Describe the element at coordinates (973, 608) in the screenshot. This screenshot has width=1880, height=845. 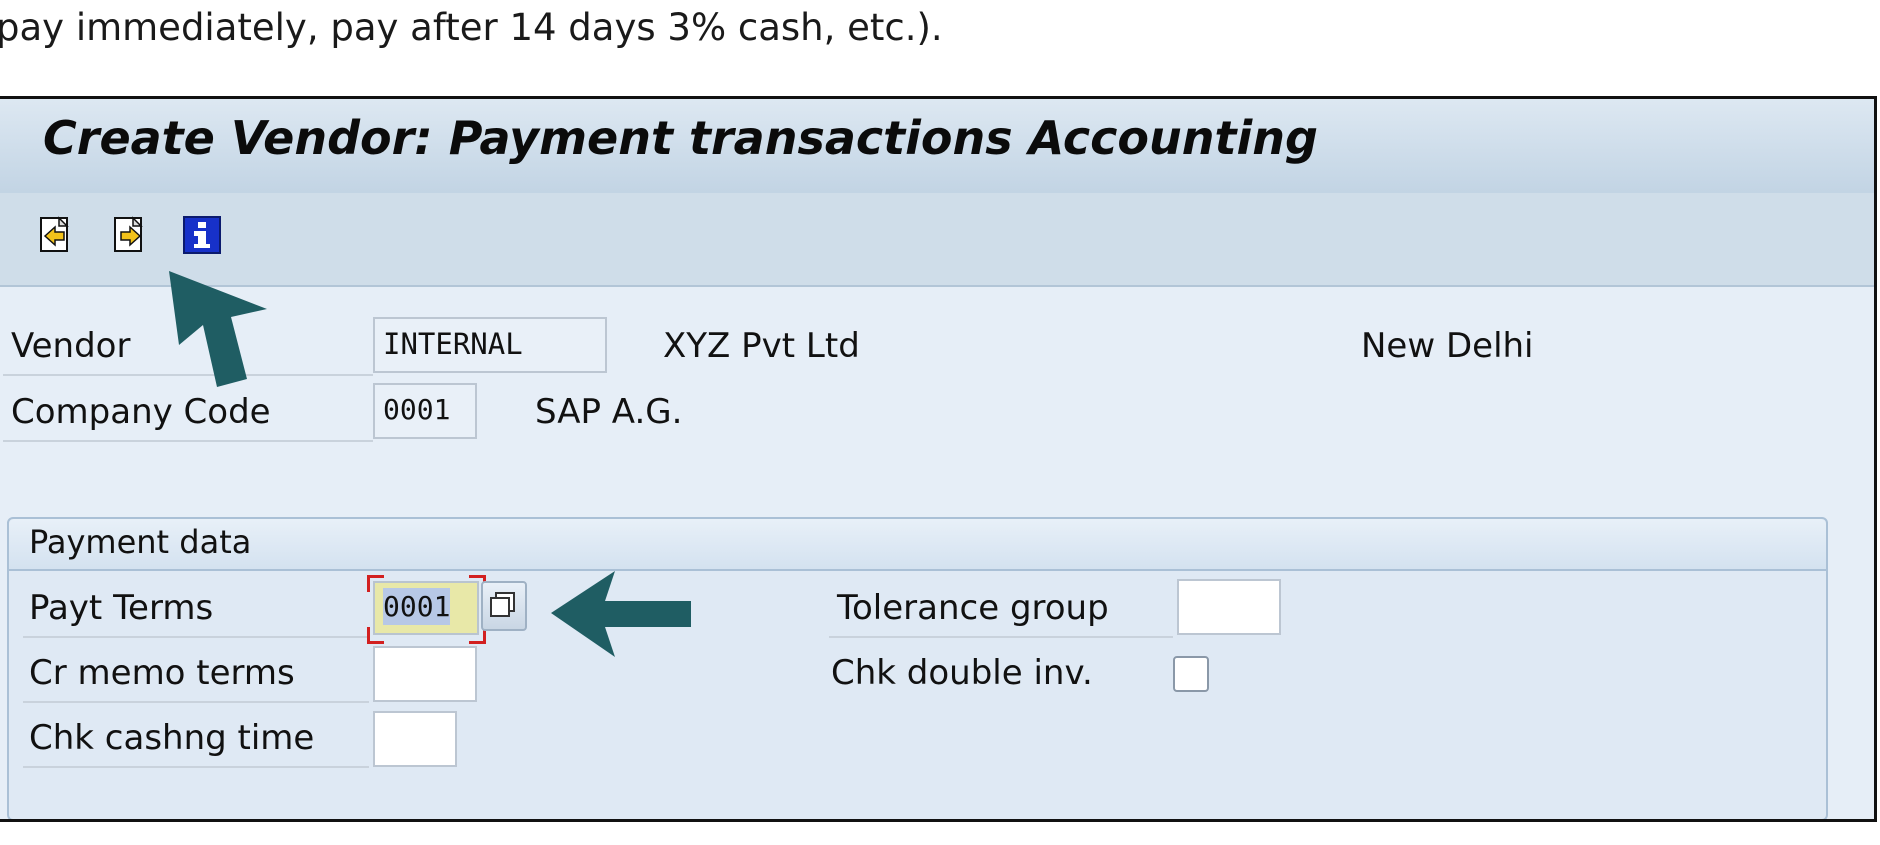
I see `tolerance-group-label: Tolerance group` at that location.